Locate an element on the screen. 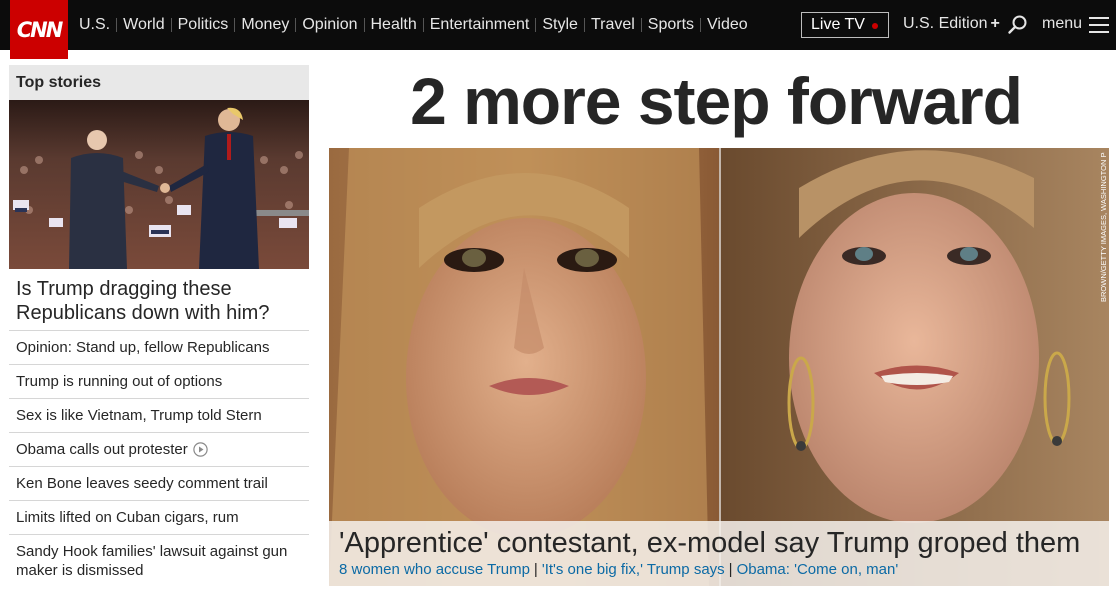 The height and width of the screenshot is (595, 1116). nav-link-politics: Politics is located at coordinates (203, 25).